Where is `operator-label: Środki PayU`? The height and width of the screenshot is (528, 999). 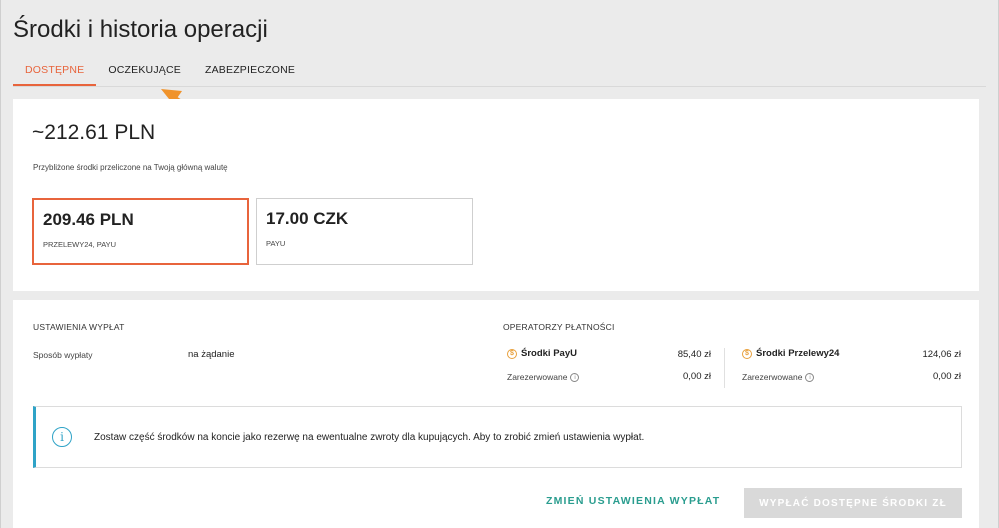 operator-label: Środki PayU is located at coordinates (549, 353).